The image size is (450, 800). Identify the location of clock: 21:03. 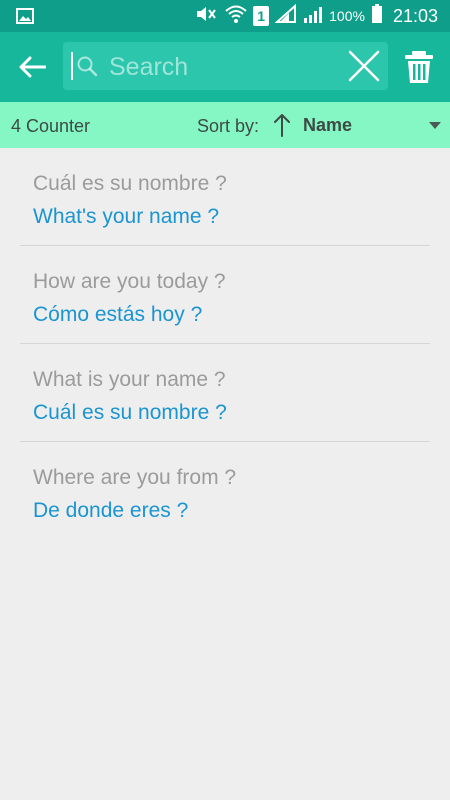
(415, 15).